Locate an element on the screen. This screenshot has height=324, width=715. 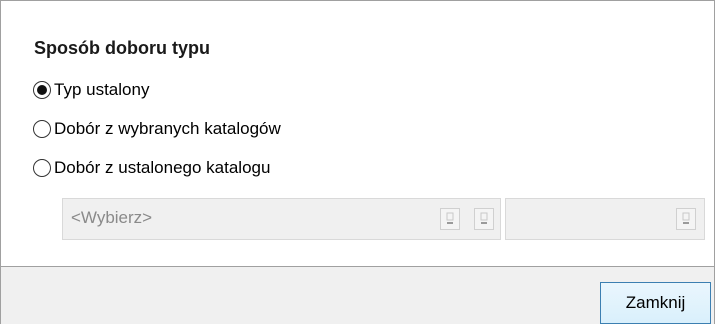
section-title: Sposób doboru typu is located at coordinates (122, 48).